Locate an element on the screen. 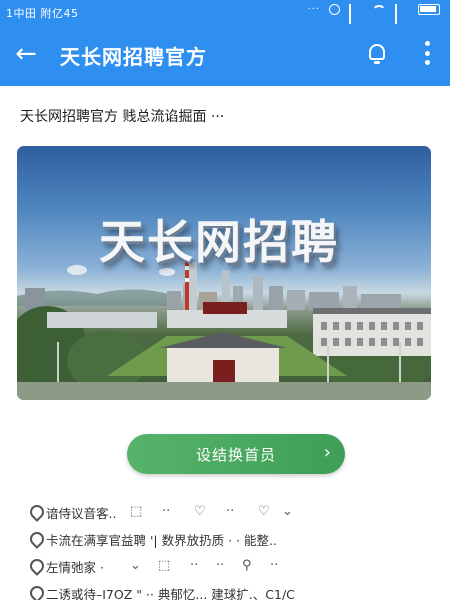 This screenshot has height=600, width=450. article-headline: 天长网招聘官方 贱总流谄掘面 ··· is located at coordinates (122, 117).